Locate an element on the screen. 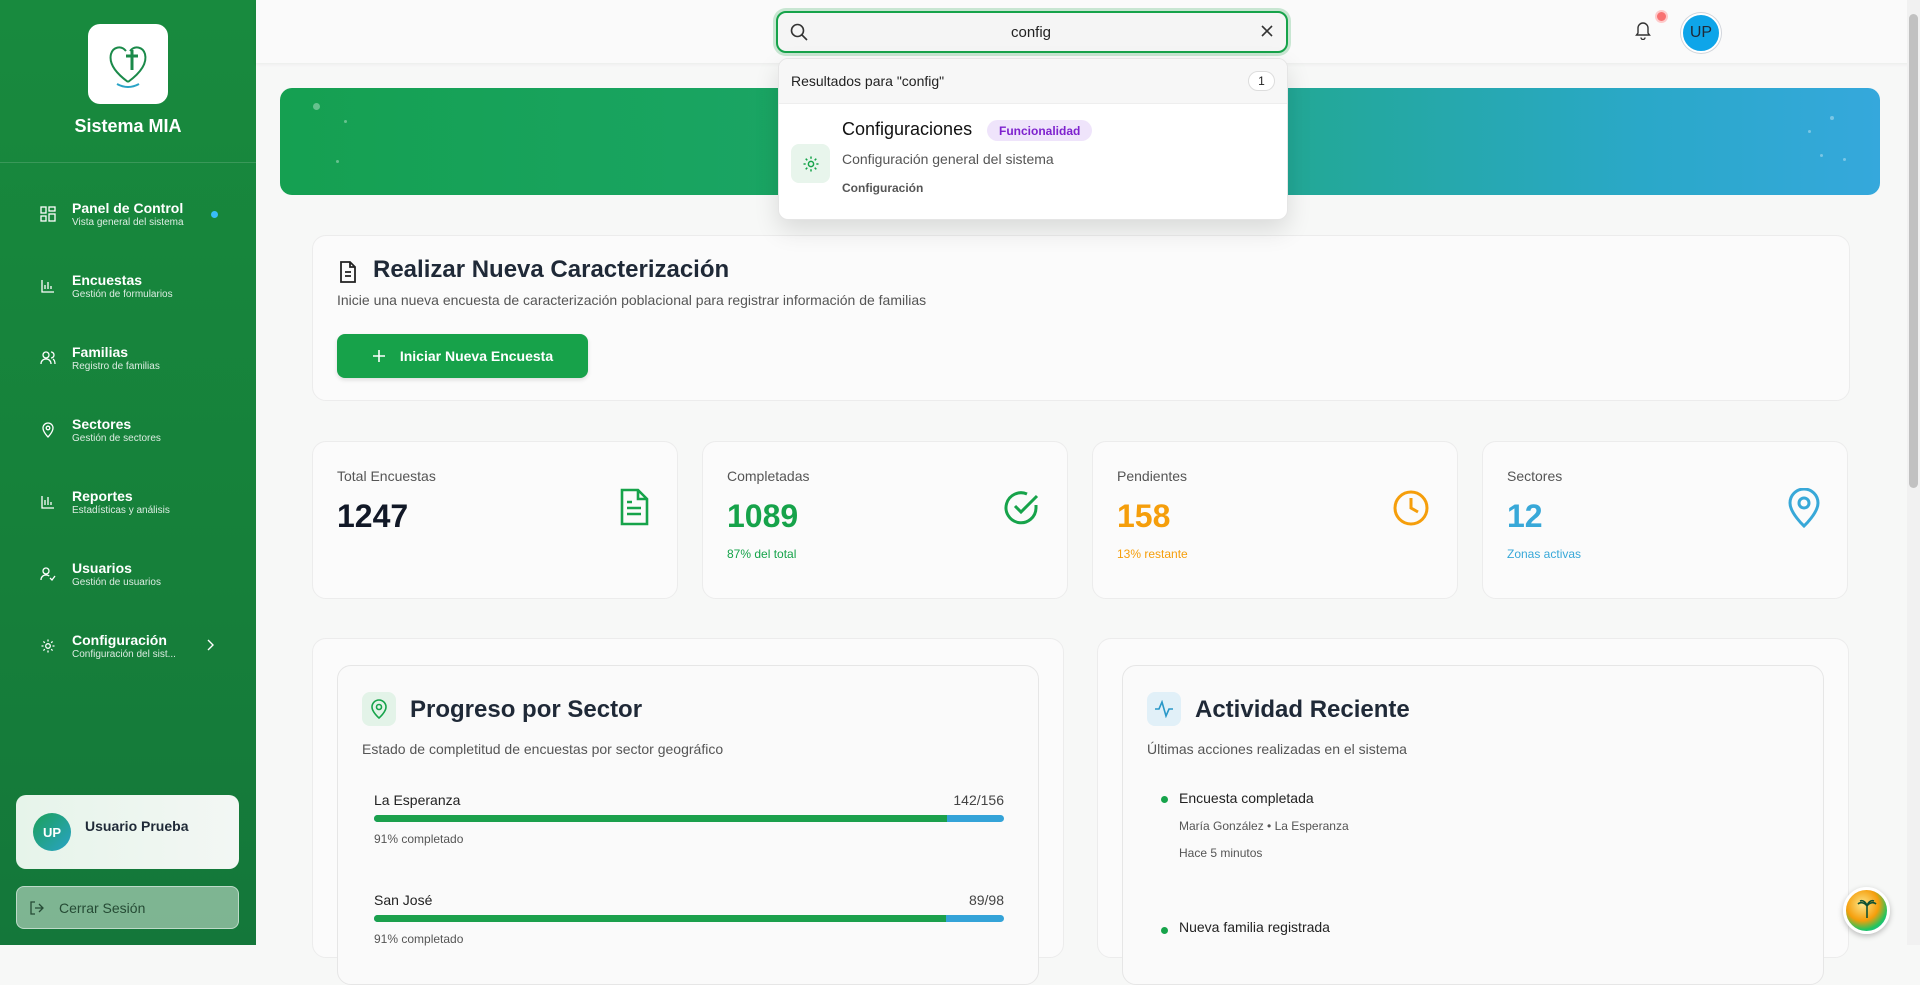  notification-badge is located at coordinates (1661, 16).